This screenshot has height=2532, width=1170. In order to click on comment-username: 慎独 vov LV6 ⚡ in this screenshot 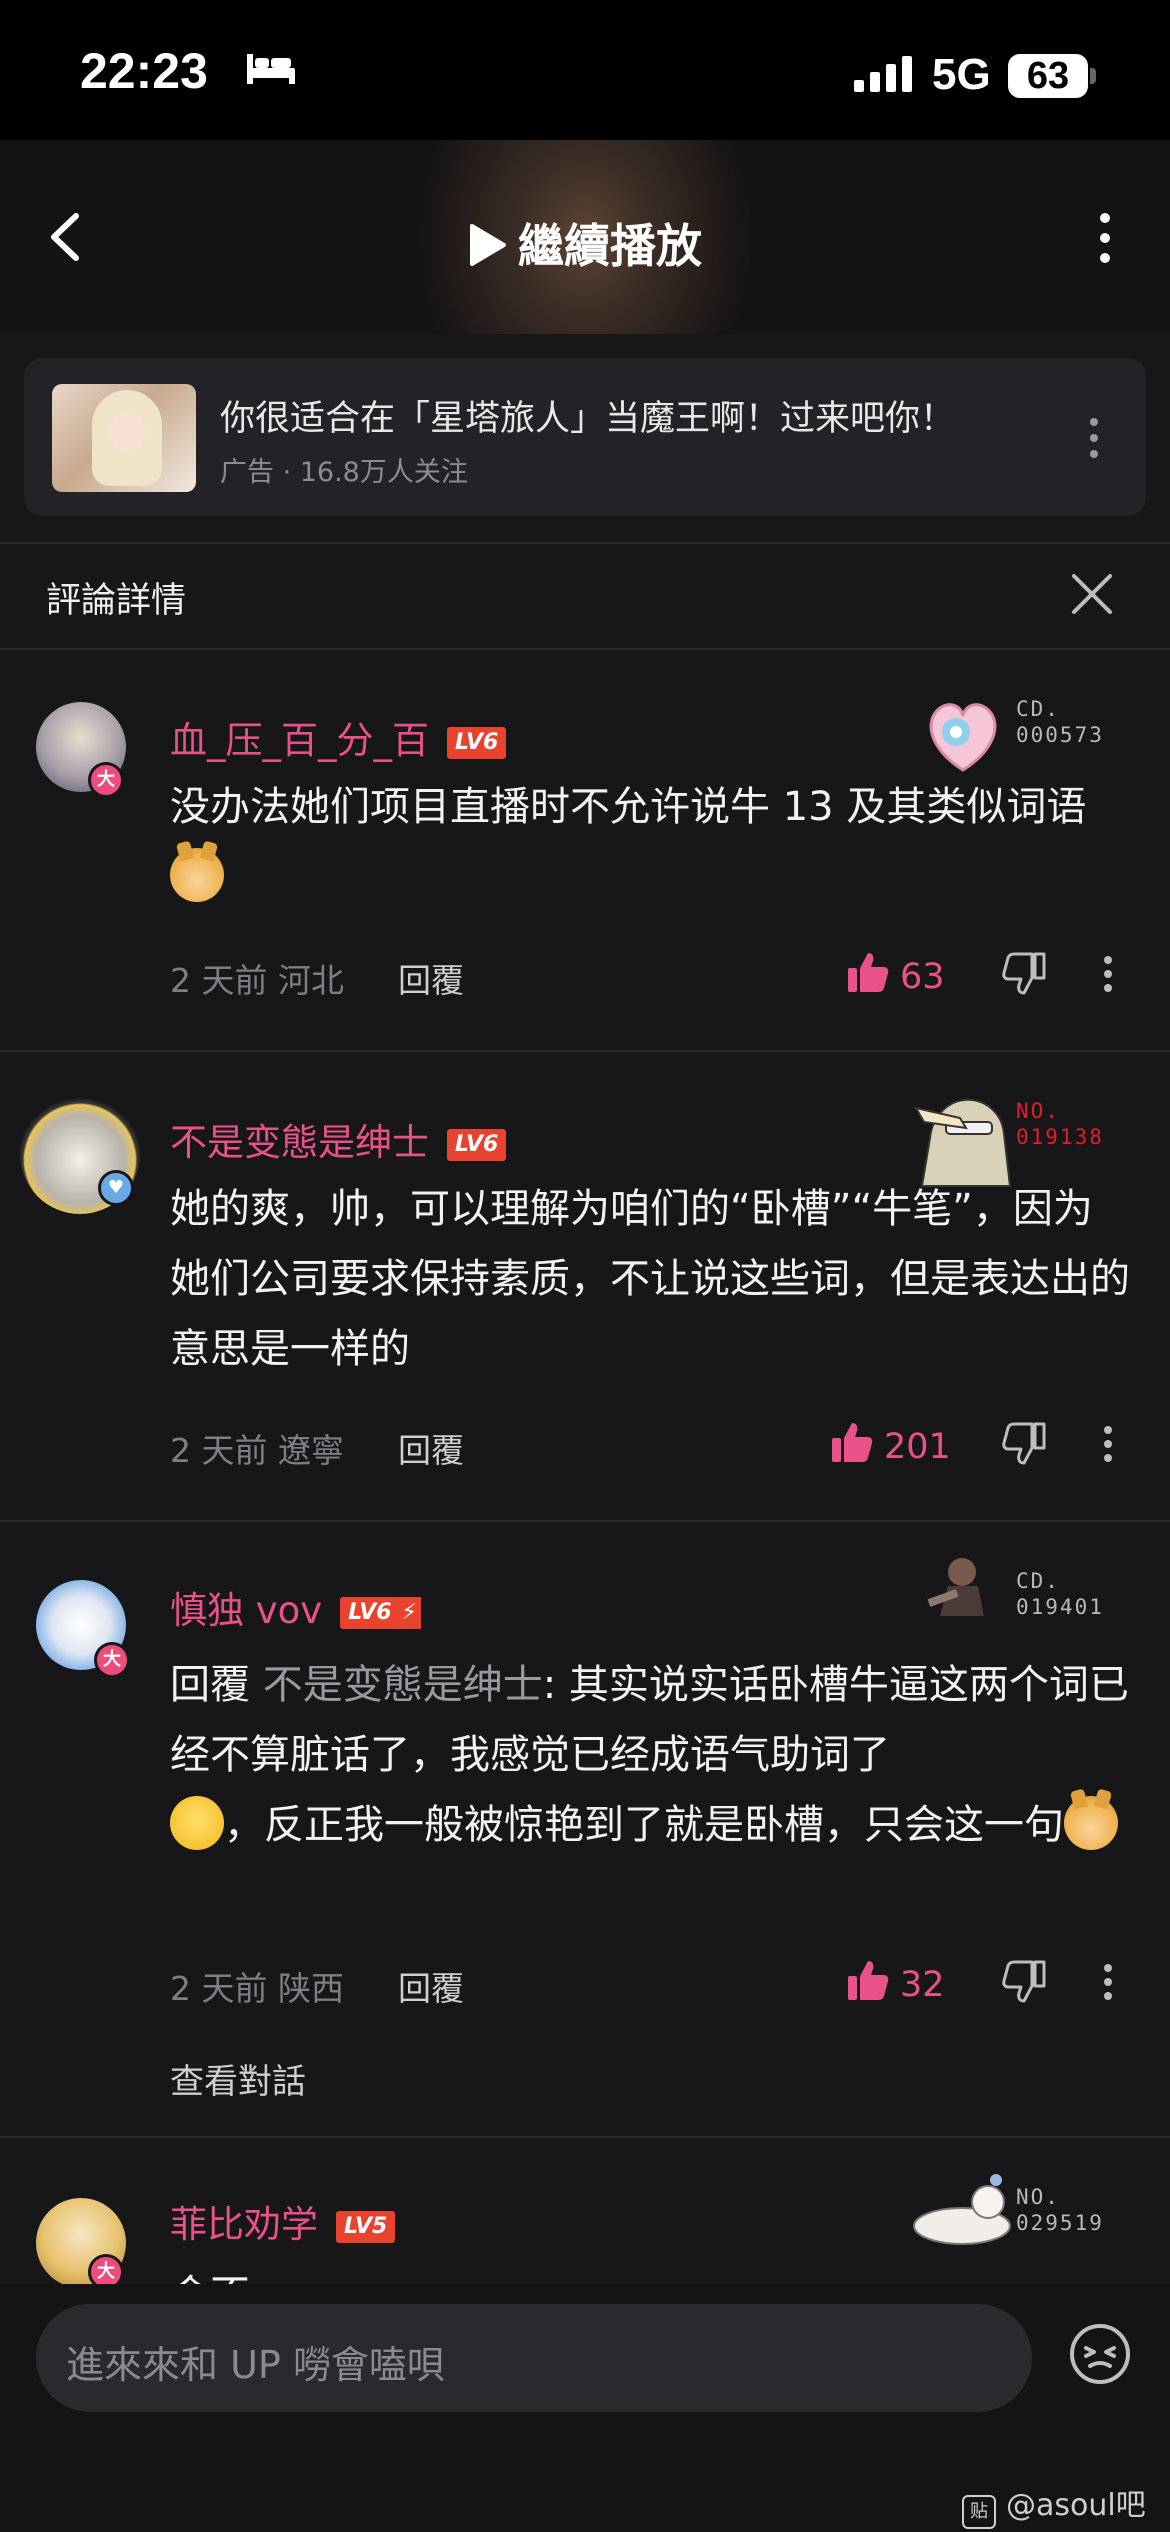, I will do `click(295, 1607)`.